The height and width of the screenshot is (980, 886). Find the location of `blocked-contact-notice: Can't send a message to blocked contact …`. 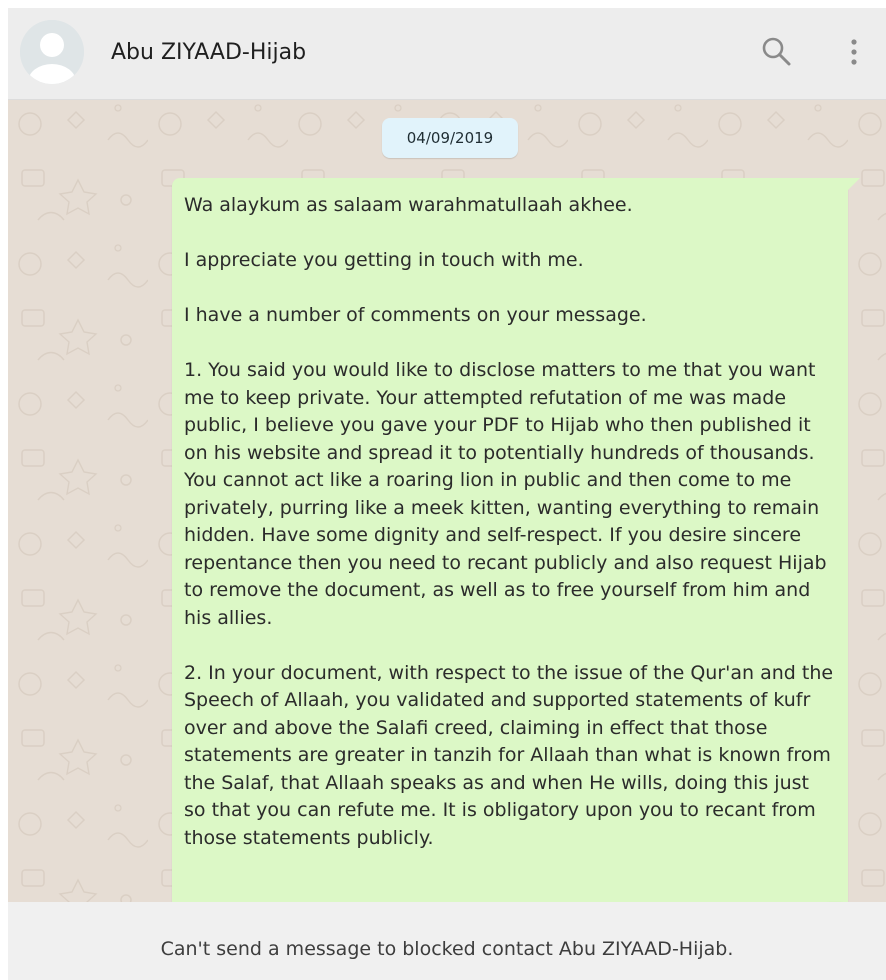

blocked-contact-notice: Can't send a message to blocked contact … is located at coordinates (447, 949).